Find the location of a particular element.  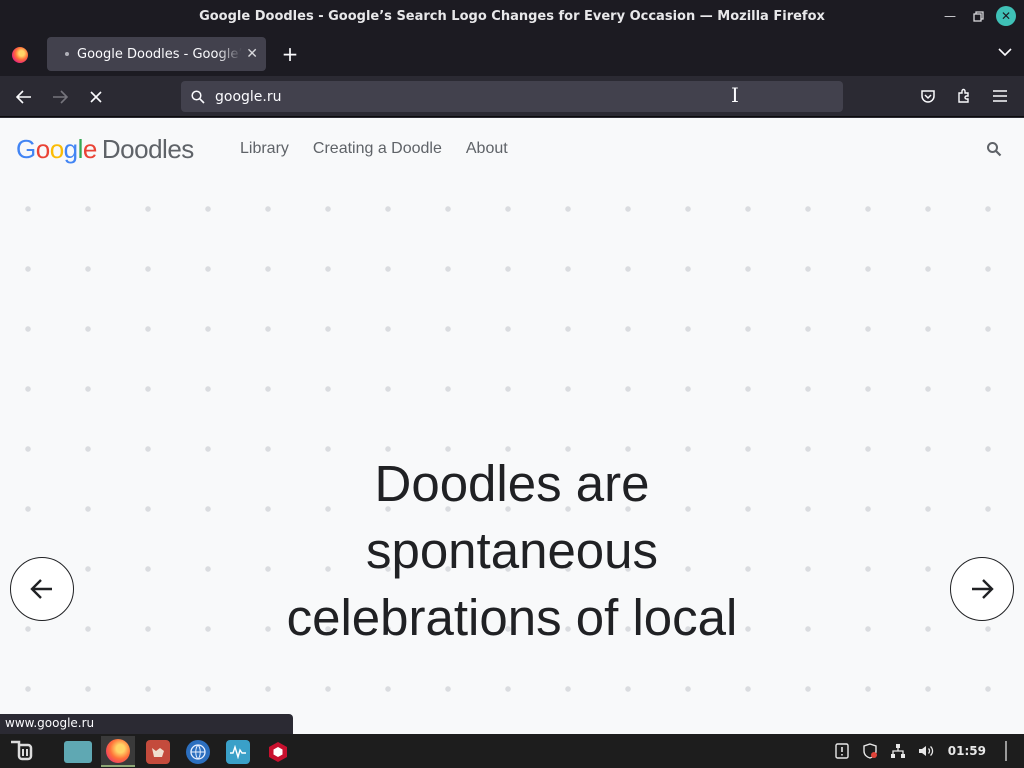

nav-link-about: About is located at coordinates (487, 149).